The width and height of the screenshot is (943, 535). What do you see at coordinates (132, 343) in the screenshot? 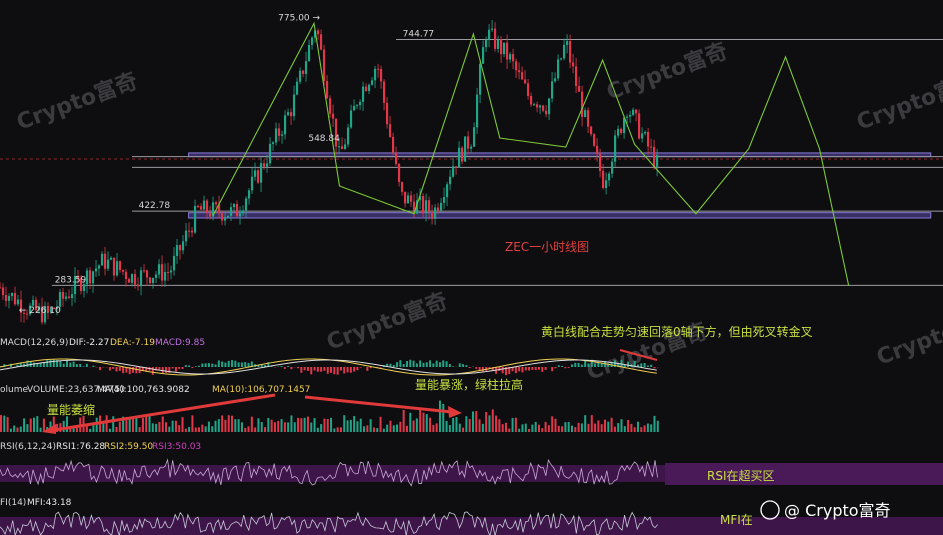
I see `macd-dea: DEA:-7.19` at bounding box center [132, 343].